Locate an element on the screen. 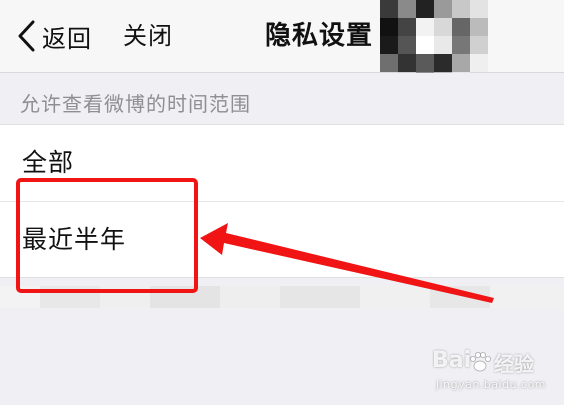  highlight-box is located at coordinates (107, 235).